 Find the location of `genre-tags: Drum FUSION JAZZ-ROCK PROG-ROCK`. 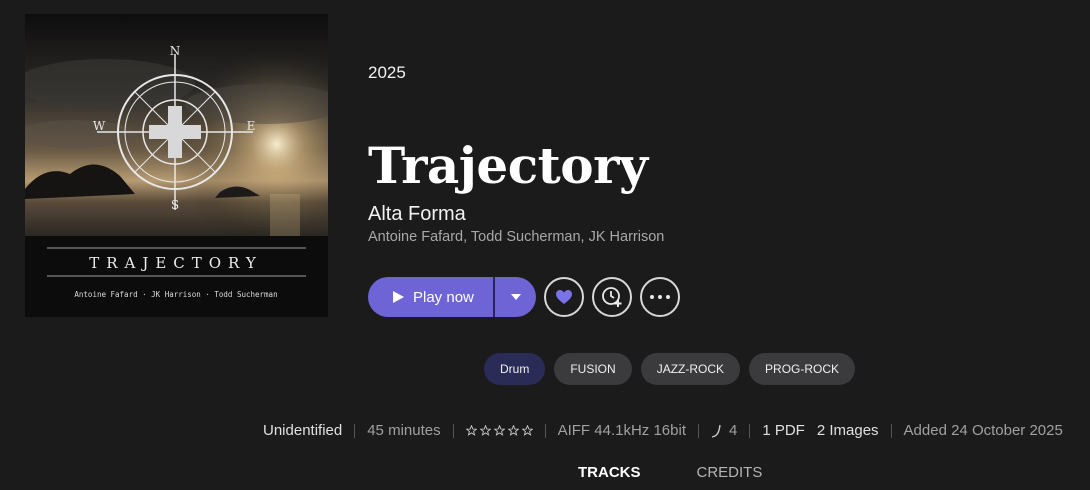

genre-tags: Drum FUSION JAZZ-ROCK PROG-ROCK is located at coordinates (670, 369).